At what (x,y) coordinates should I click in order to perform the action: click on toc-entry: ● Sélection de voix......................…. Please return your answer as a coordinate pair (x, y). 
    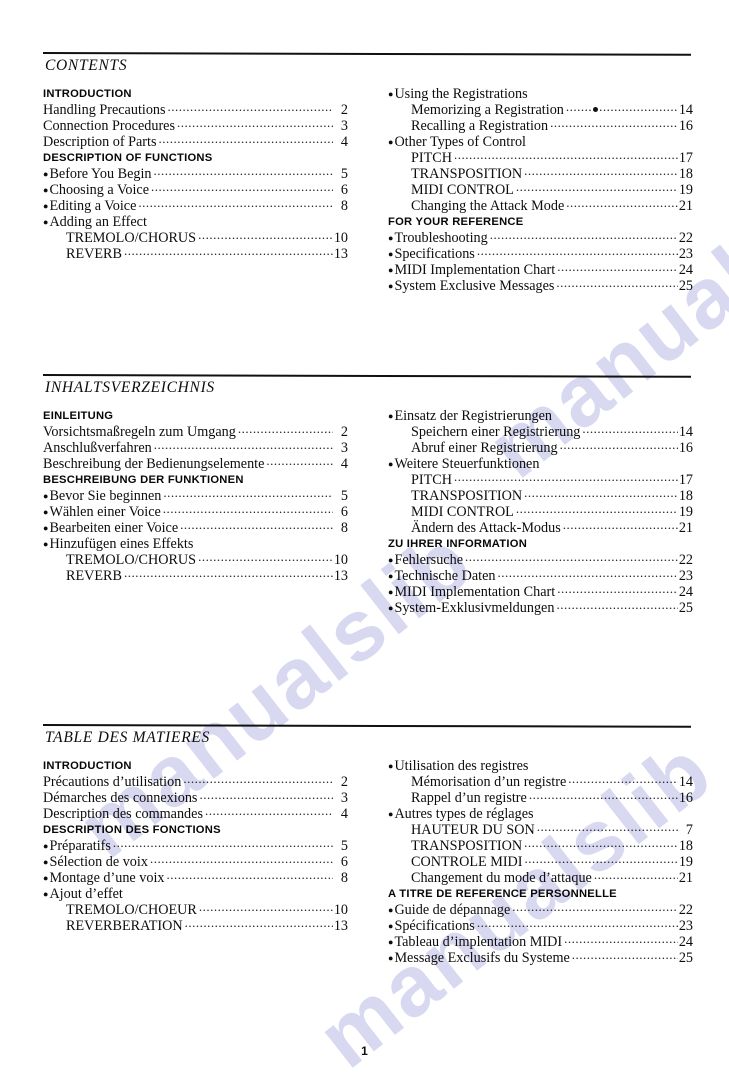
    Looking at the image, I should click on (195, 862).